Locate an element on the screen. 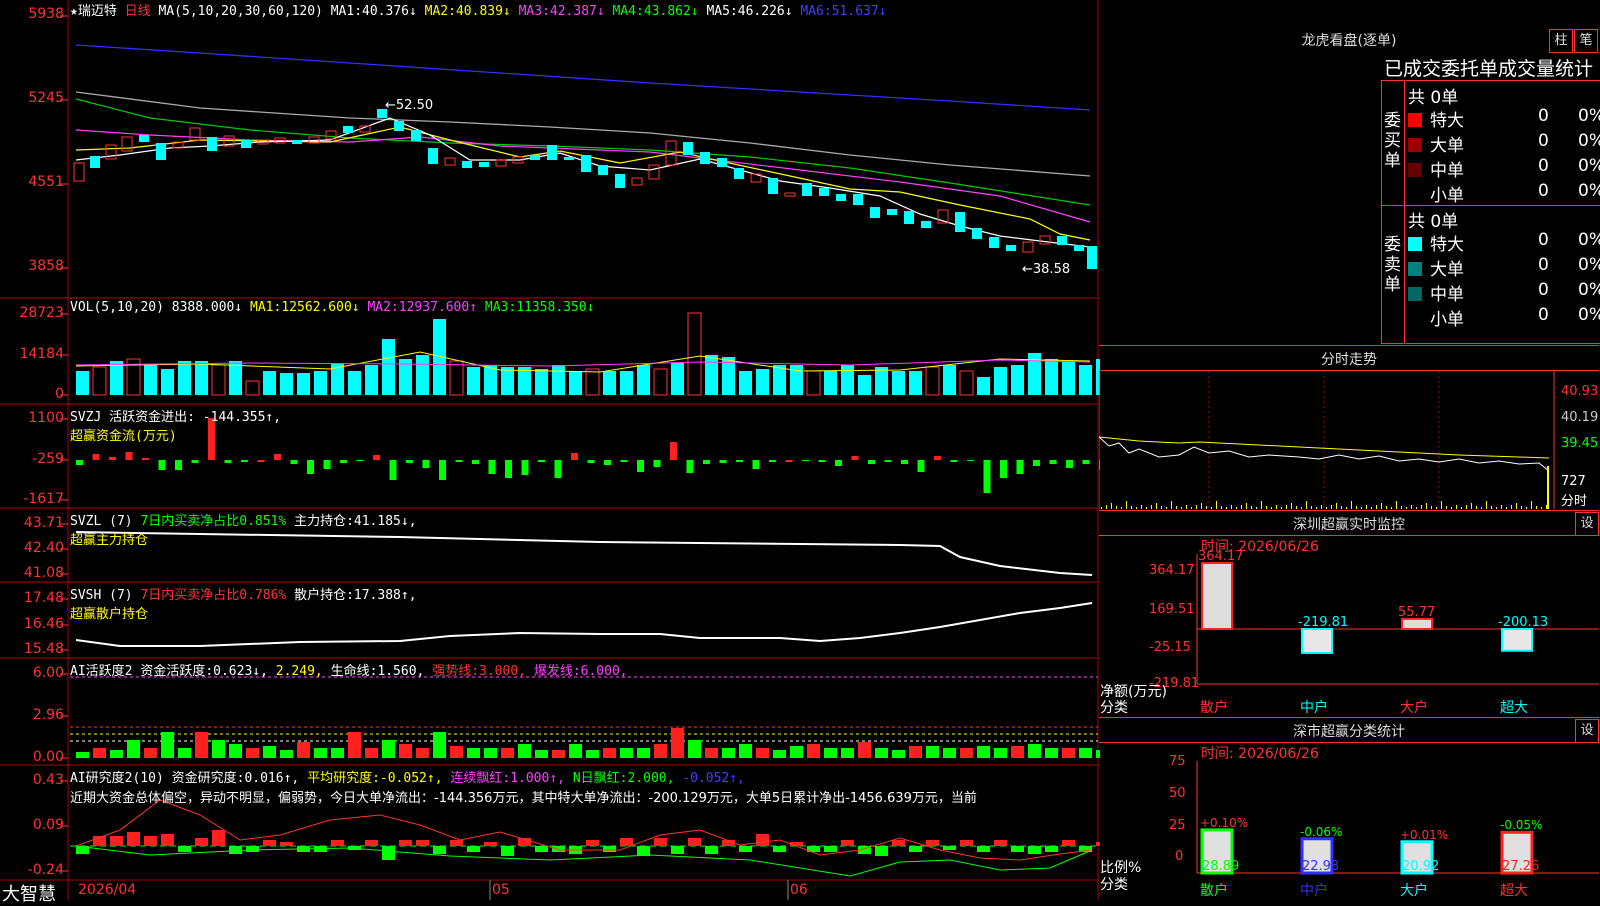 The width and height of the screenshot is (1600, 906). ai2-v4: 2.000, is located at coordinates (651, 778).